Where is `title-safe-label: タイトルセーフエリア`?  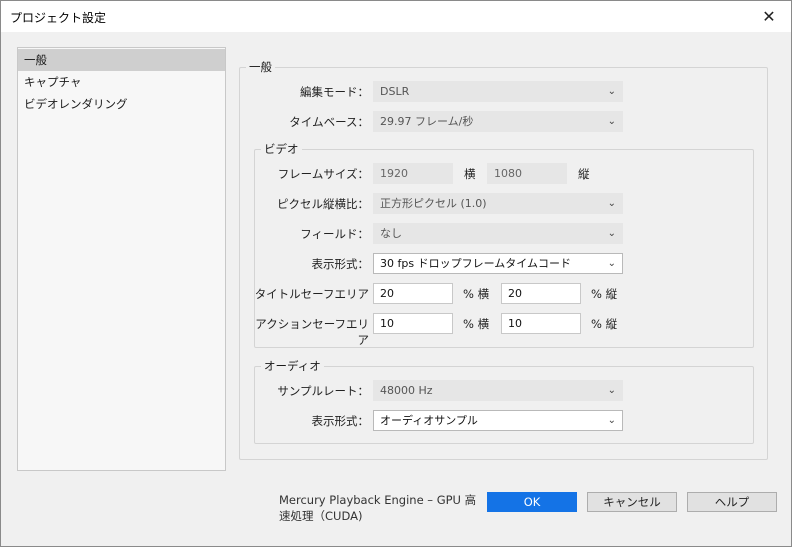
title-safe-label: タイトルセーフエリア is located at coordinates (311, 294).